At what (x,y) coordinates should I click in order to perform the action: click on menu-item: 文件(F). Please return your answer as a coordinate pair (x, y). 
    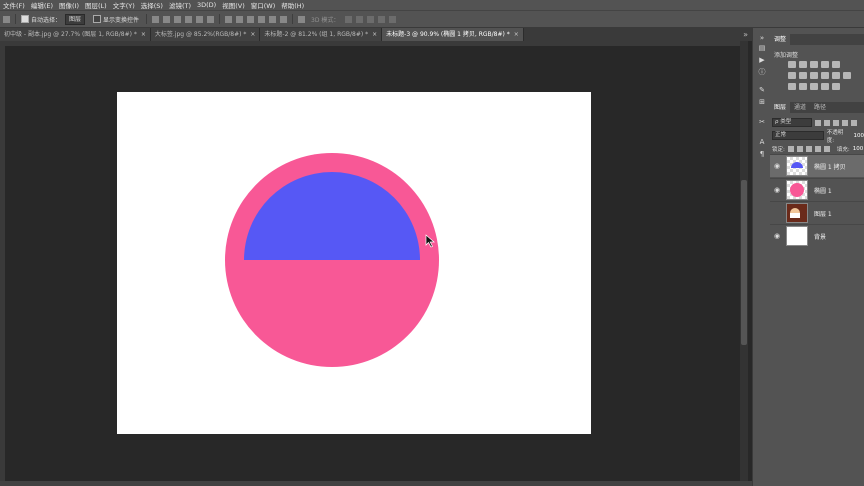
    Looking at the image, I should click on (14, 5).